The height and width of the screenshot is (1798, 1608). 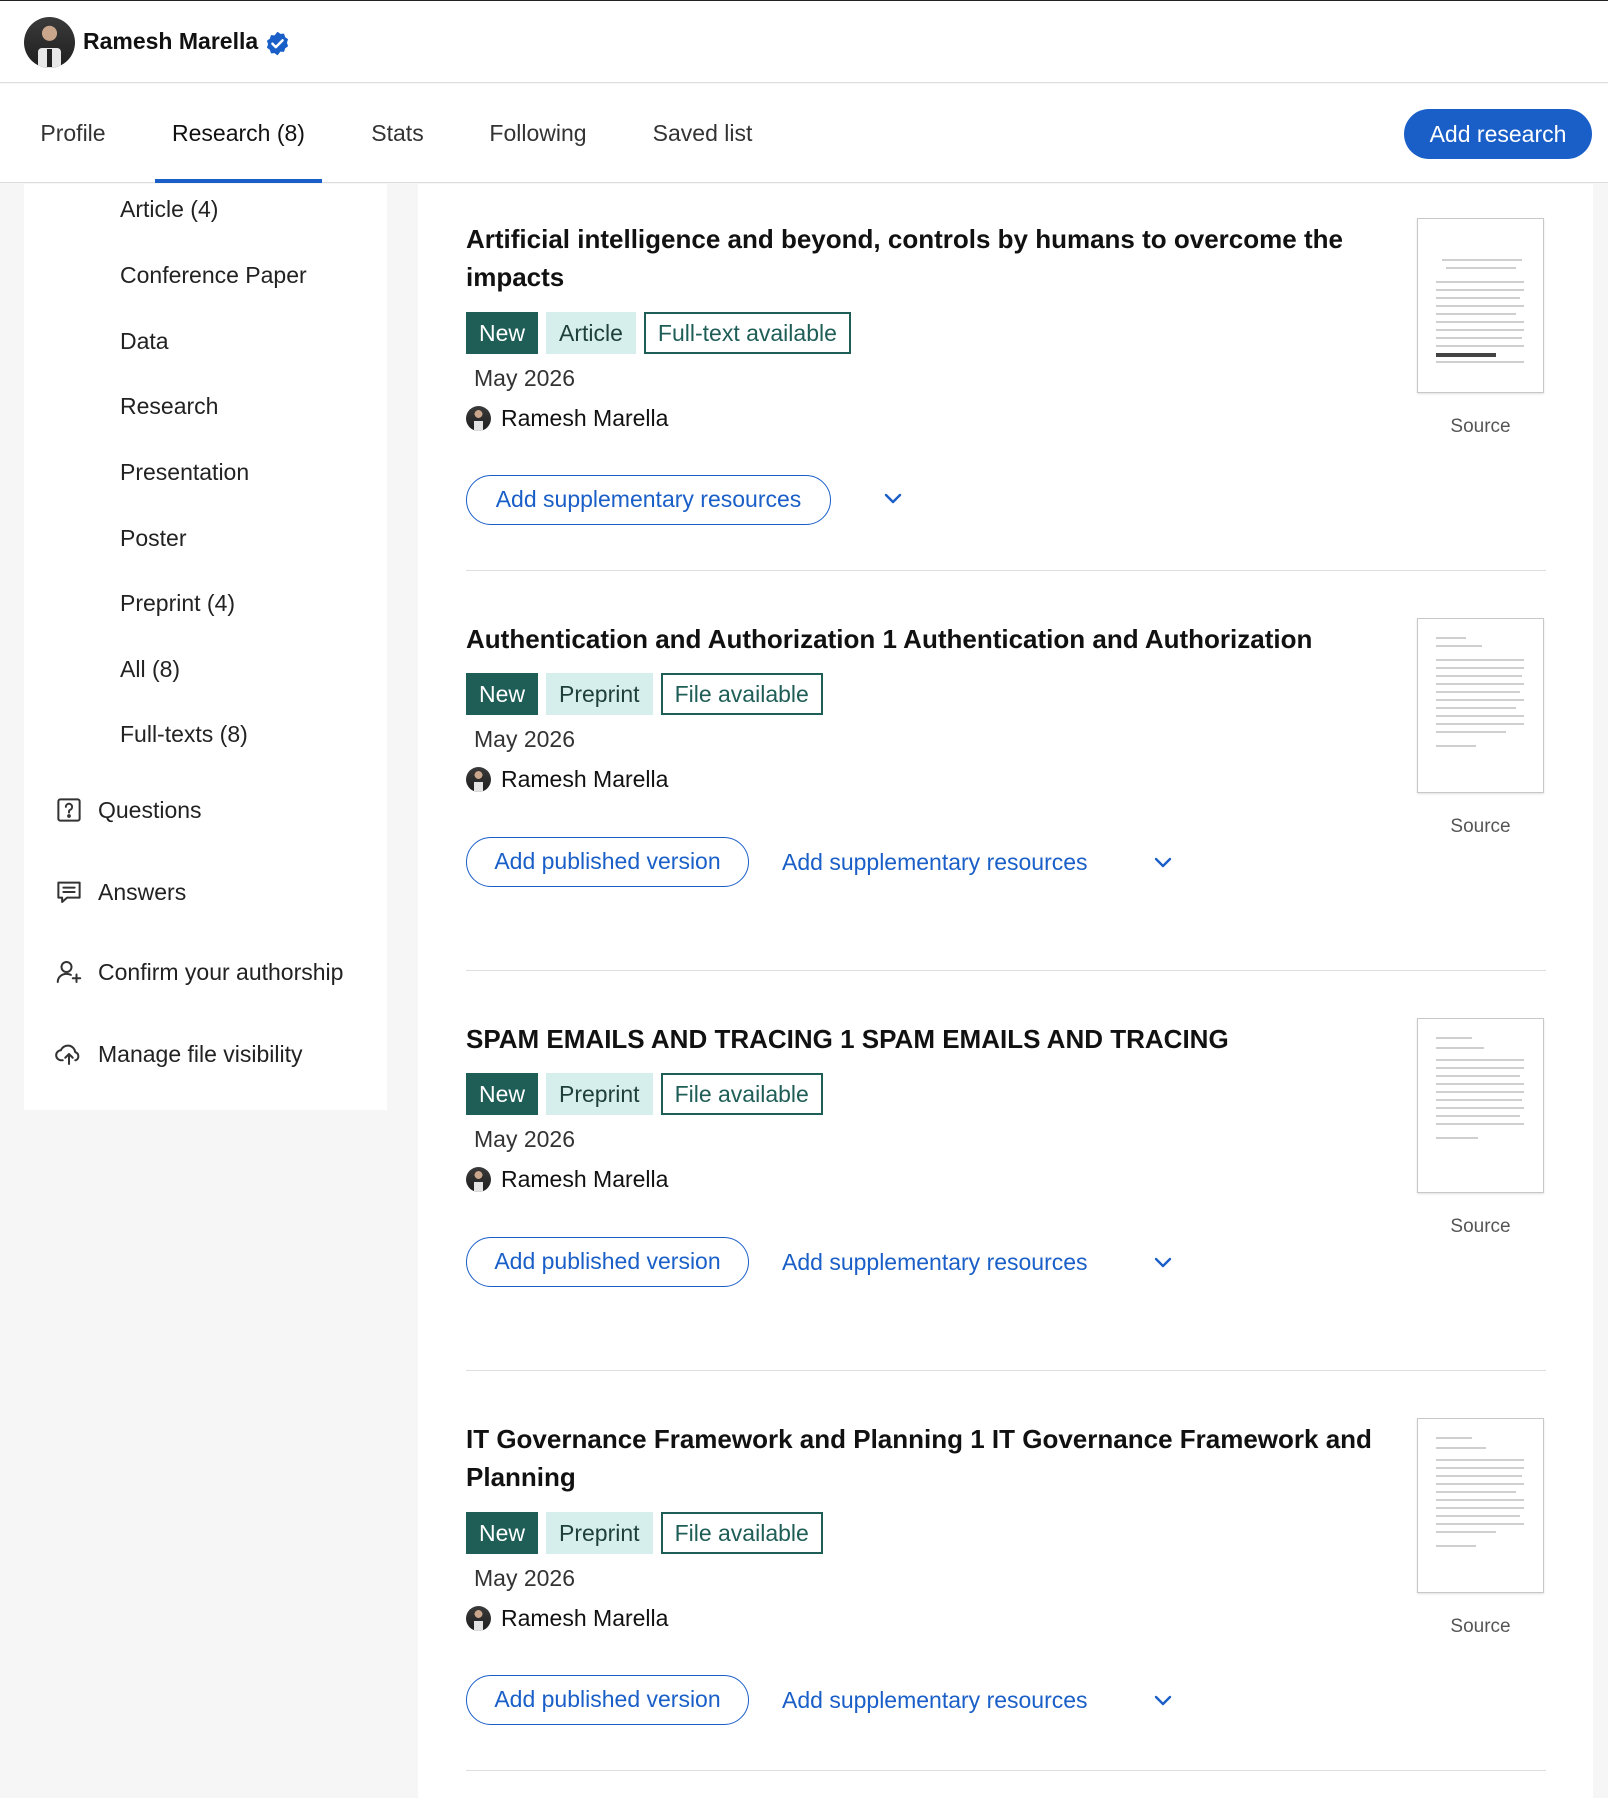 What do you see at coordinates (804, 41) in the screenshot?
I see `profile-header: Ramesh Marella` at bounding box center [804, 41].